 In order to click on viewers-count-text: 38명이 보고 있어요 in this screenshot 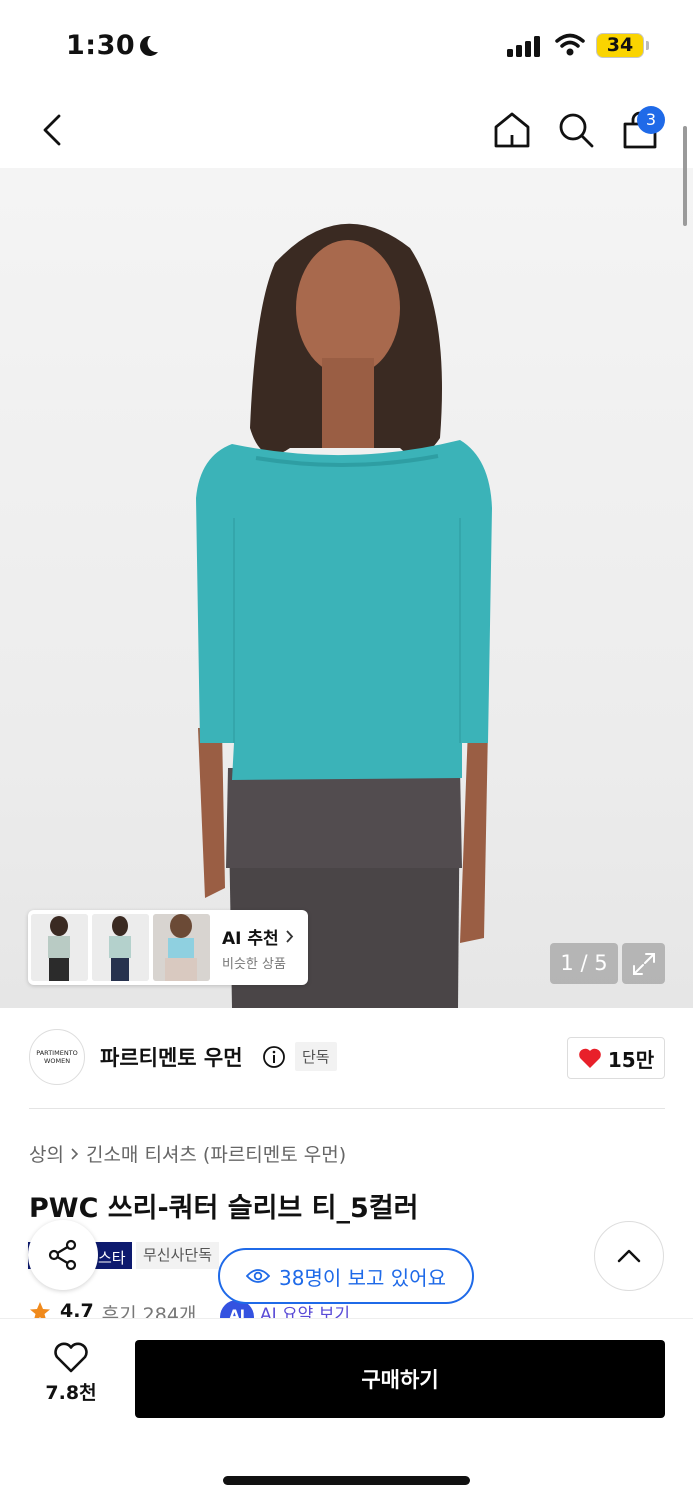, I will do `click(362, 1277)`.